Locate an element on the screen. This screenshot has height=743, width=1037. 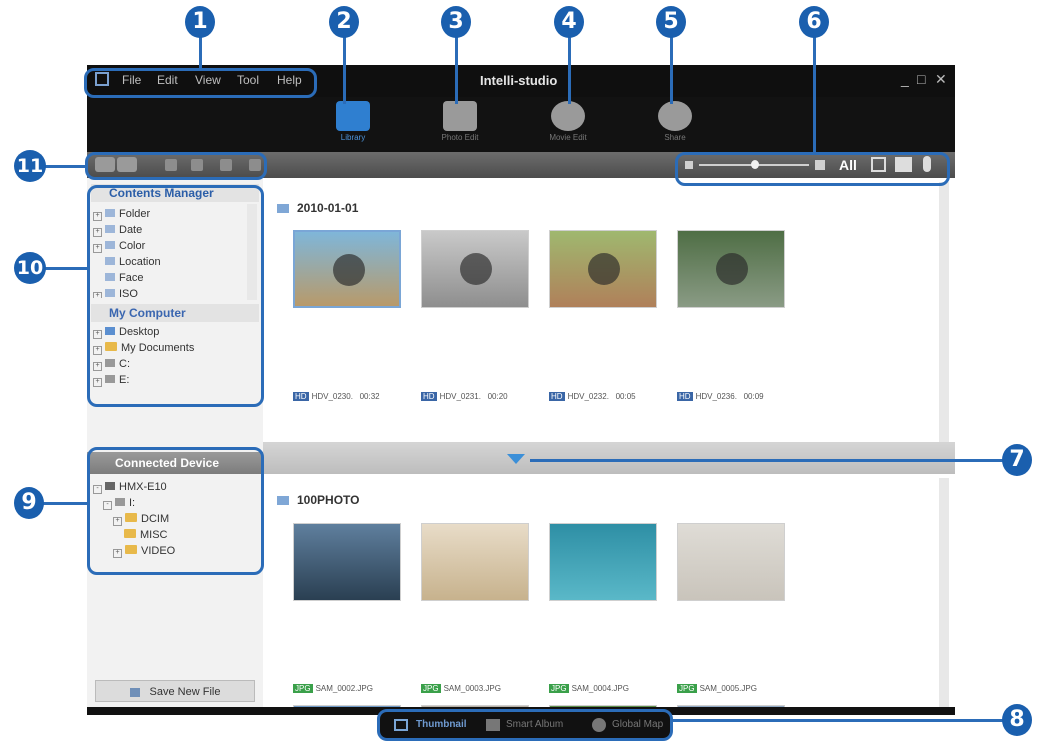
callout-9: 9 is located at coordinates (29, 503).